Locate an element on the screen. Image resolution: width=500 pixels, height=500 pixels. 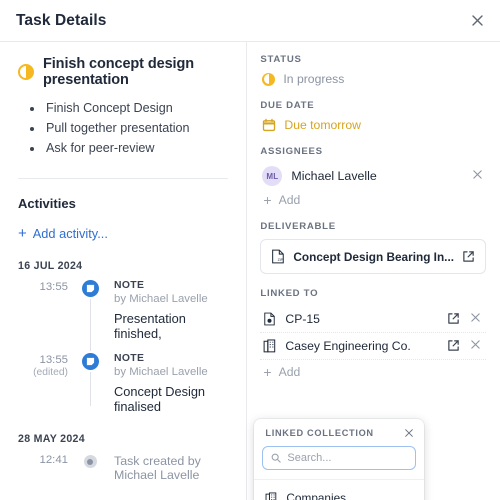
avatar: ML is located at coordinates (272, 176).